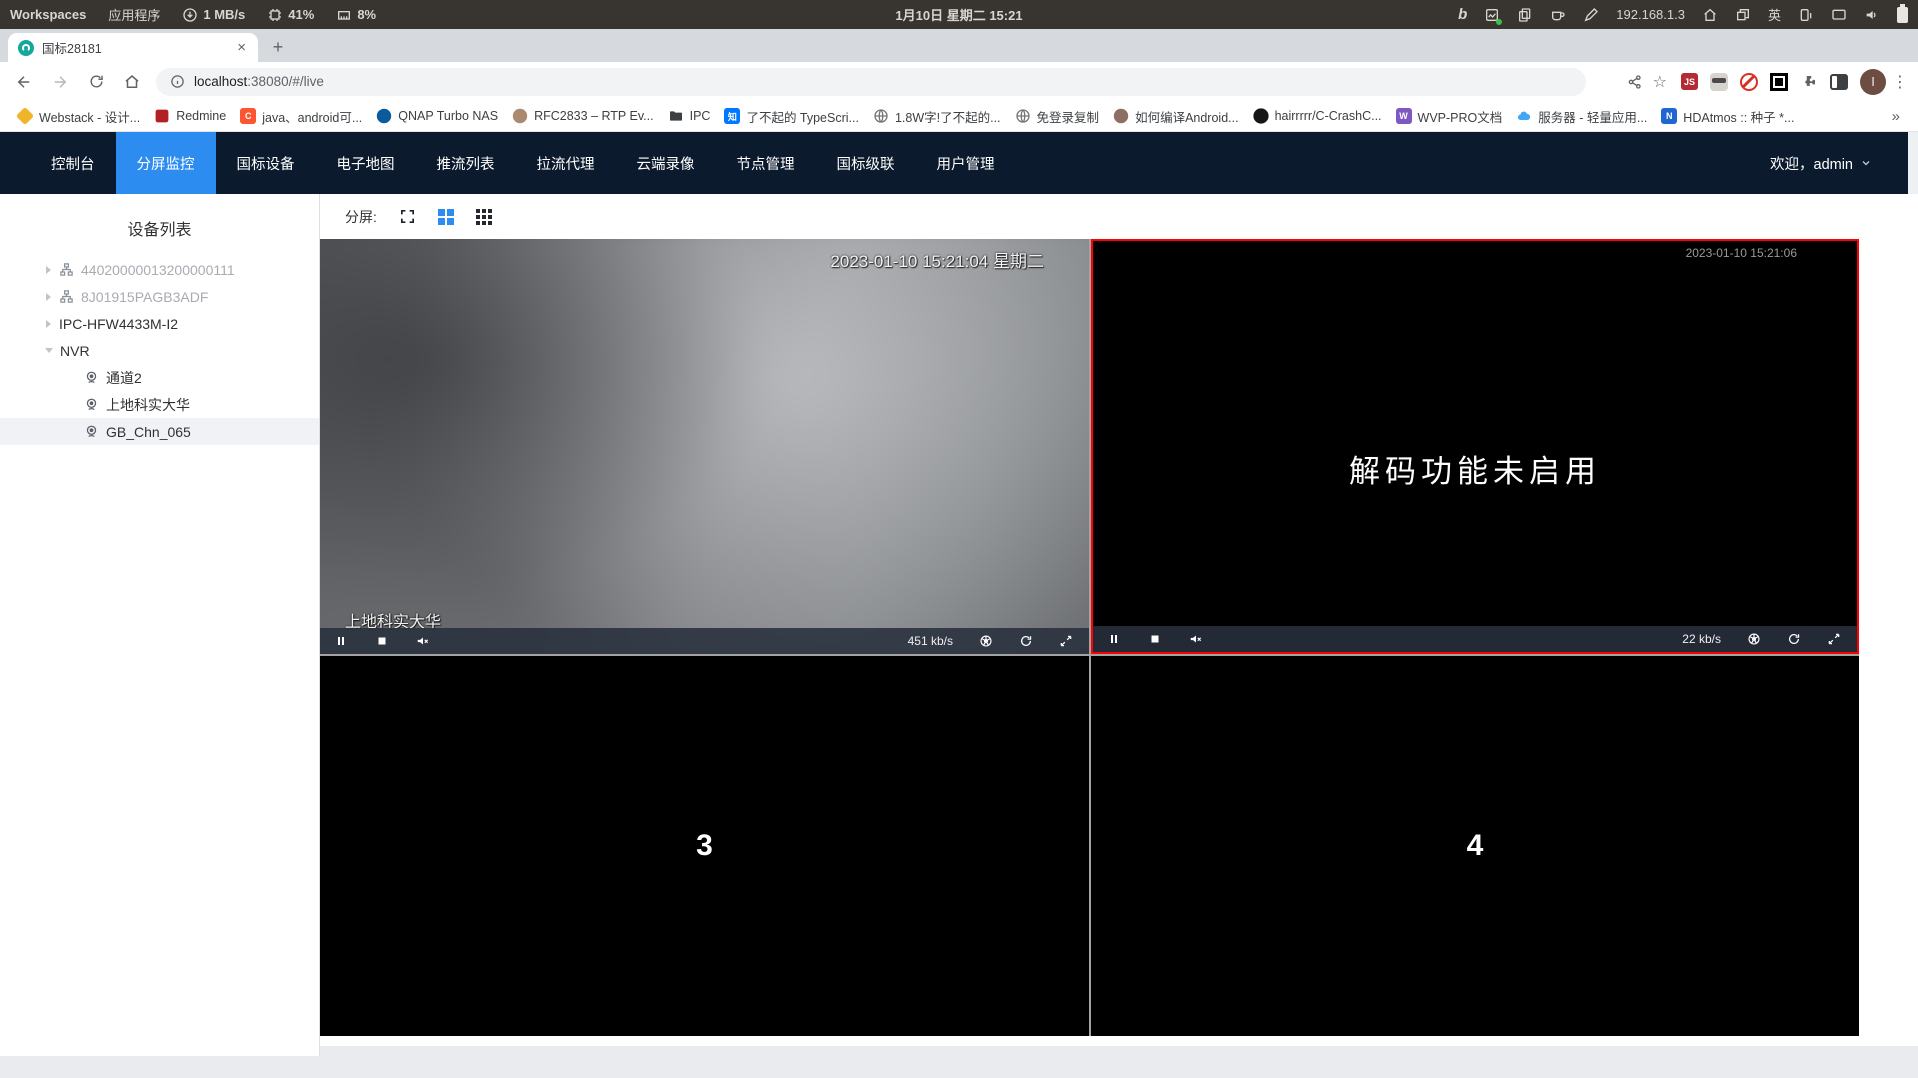  I want to click on browser-home-button, so click(132, 82).